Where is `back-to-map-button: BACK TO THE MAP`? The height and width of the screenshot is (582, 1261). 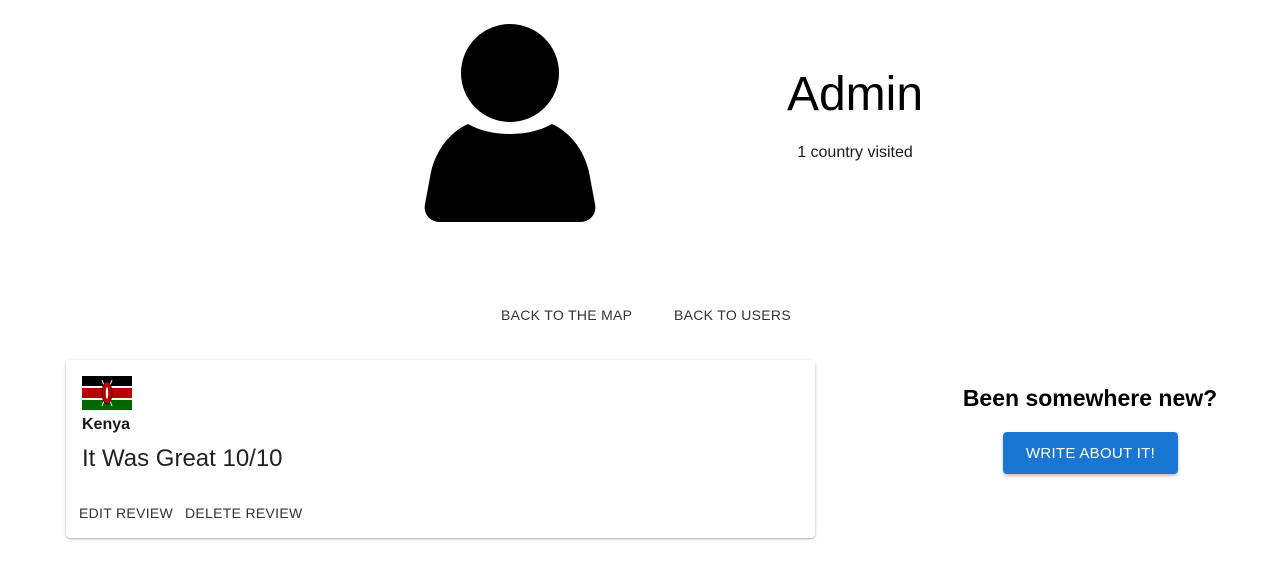
back-to-map-button: BACK TO THE MAP is located at coordinates (566, 315).